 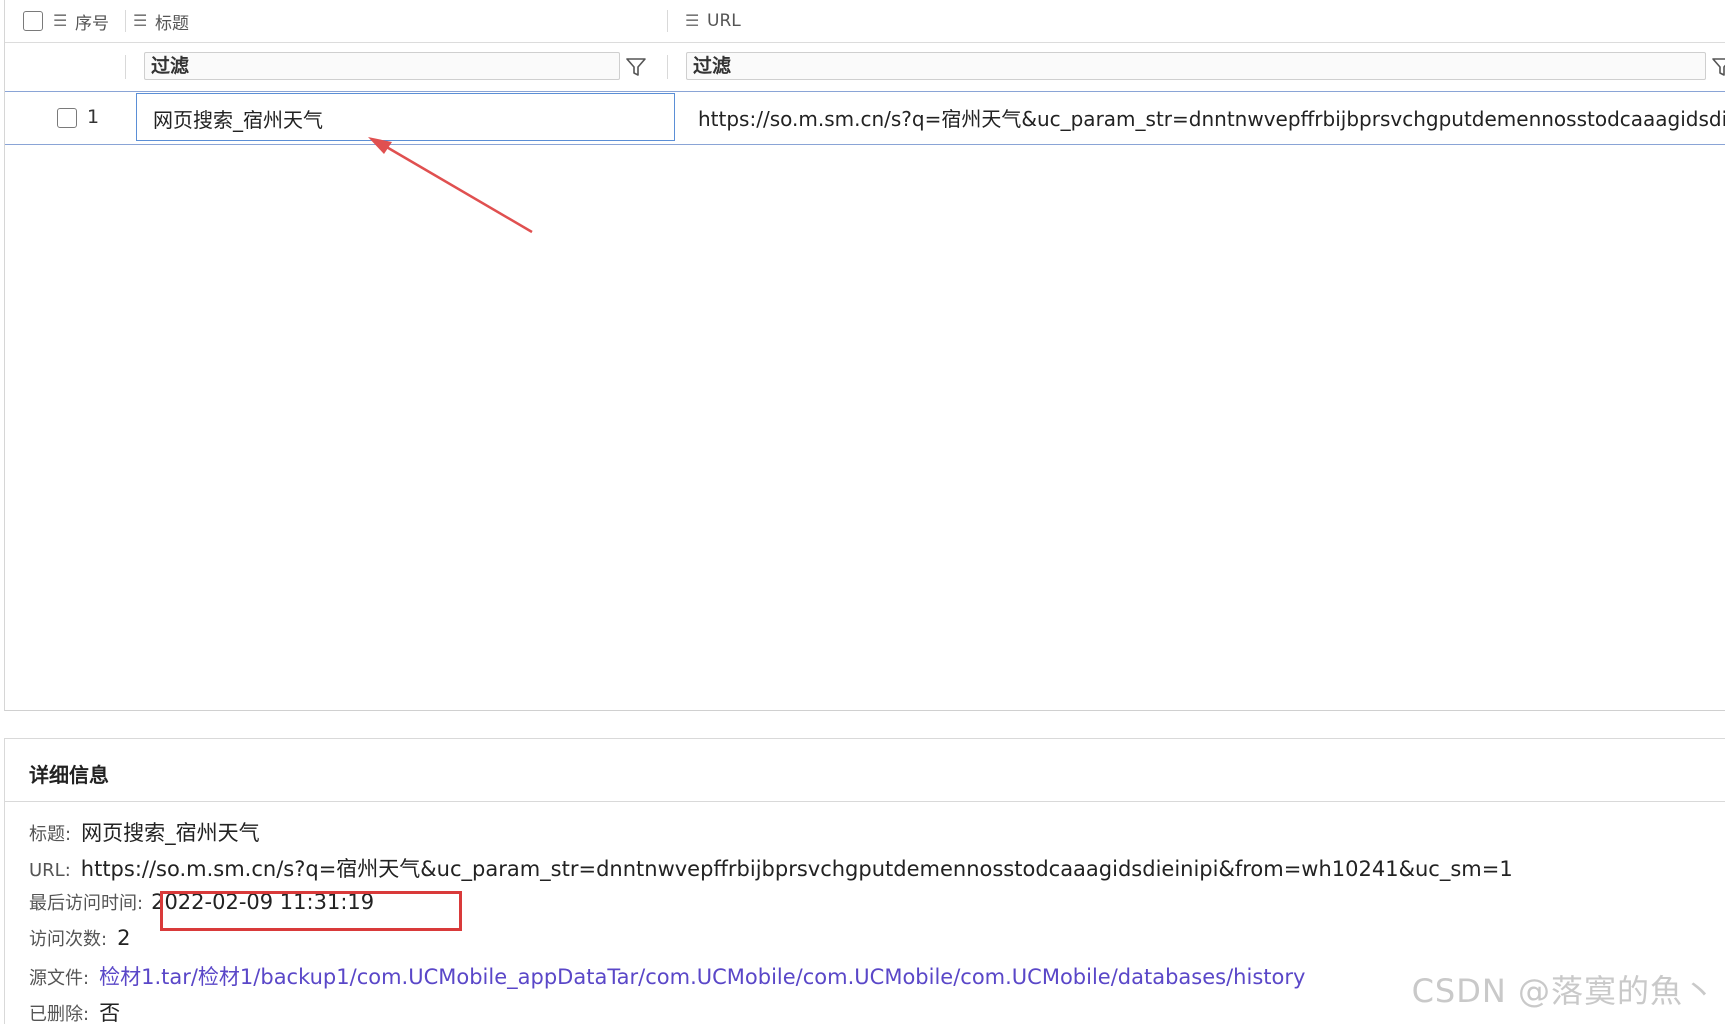 What do you see at coordinates (50, 870) in the screenshot?
I see `detail-url-label: URL:` at bounding box center [50, 870].